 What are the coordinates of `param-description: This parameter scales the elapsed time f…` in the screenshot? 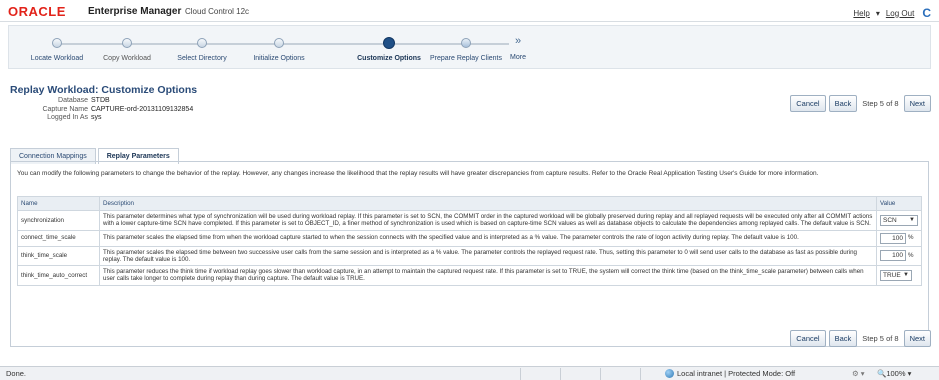 It's located at (488, 238).